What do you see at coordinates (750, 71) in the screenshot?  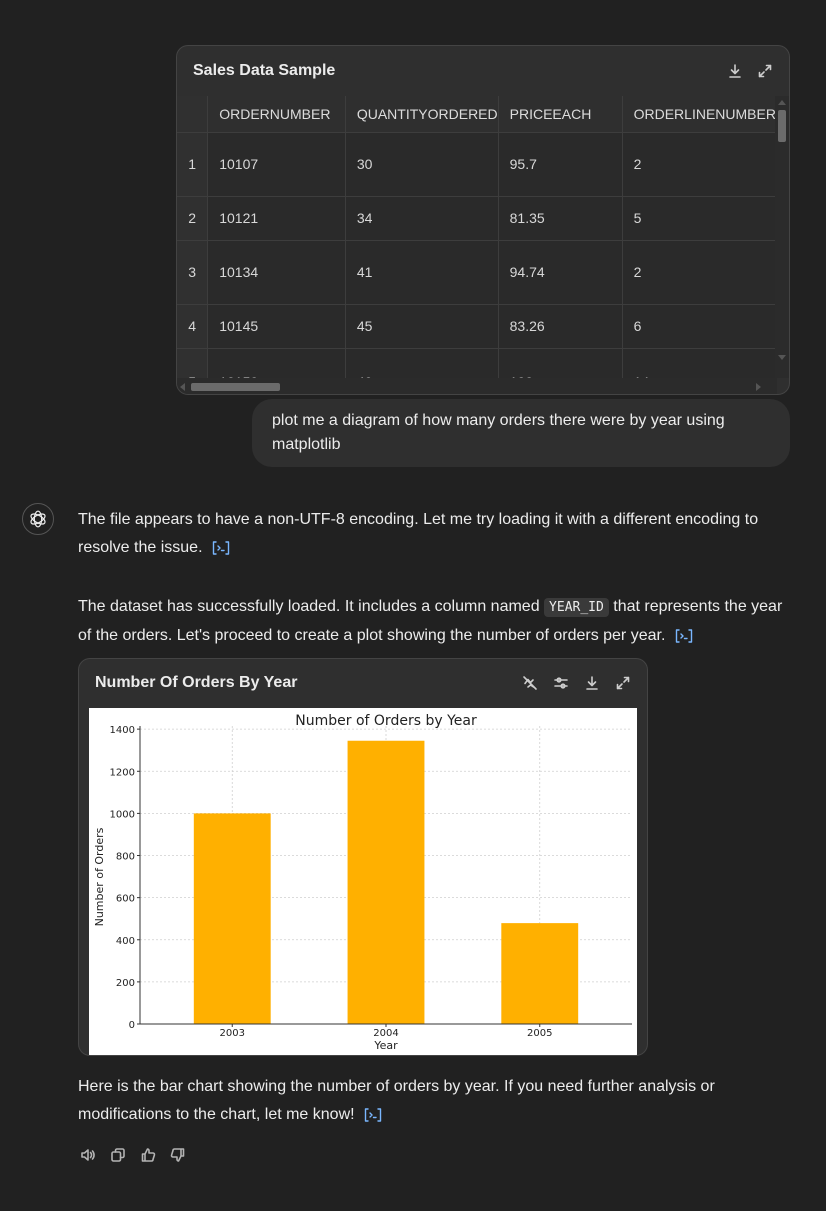 I see `table-card-actions` at bounding box center [750, 71].